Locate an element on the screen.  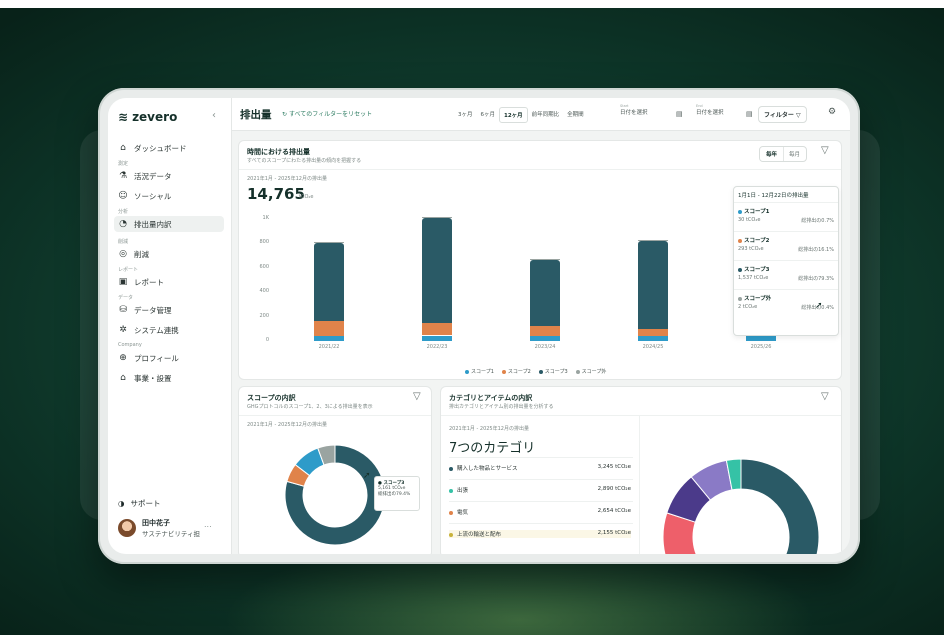
range-selector: 3ヶ月 6ヶ月 12ヶ月 前年同期比 全期間 is located at coordinates (521, 115).